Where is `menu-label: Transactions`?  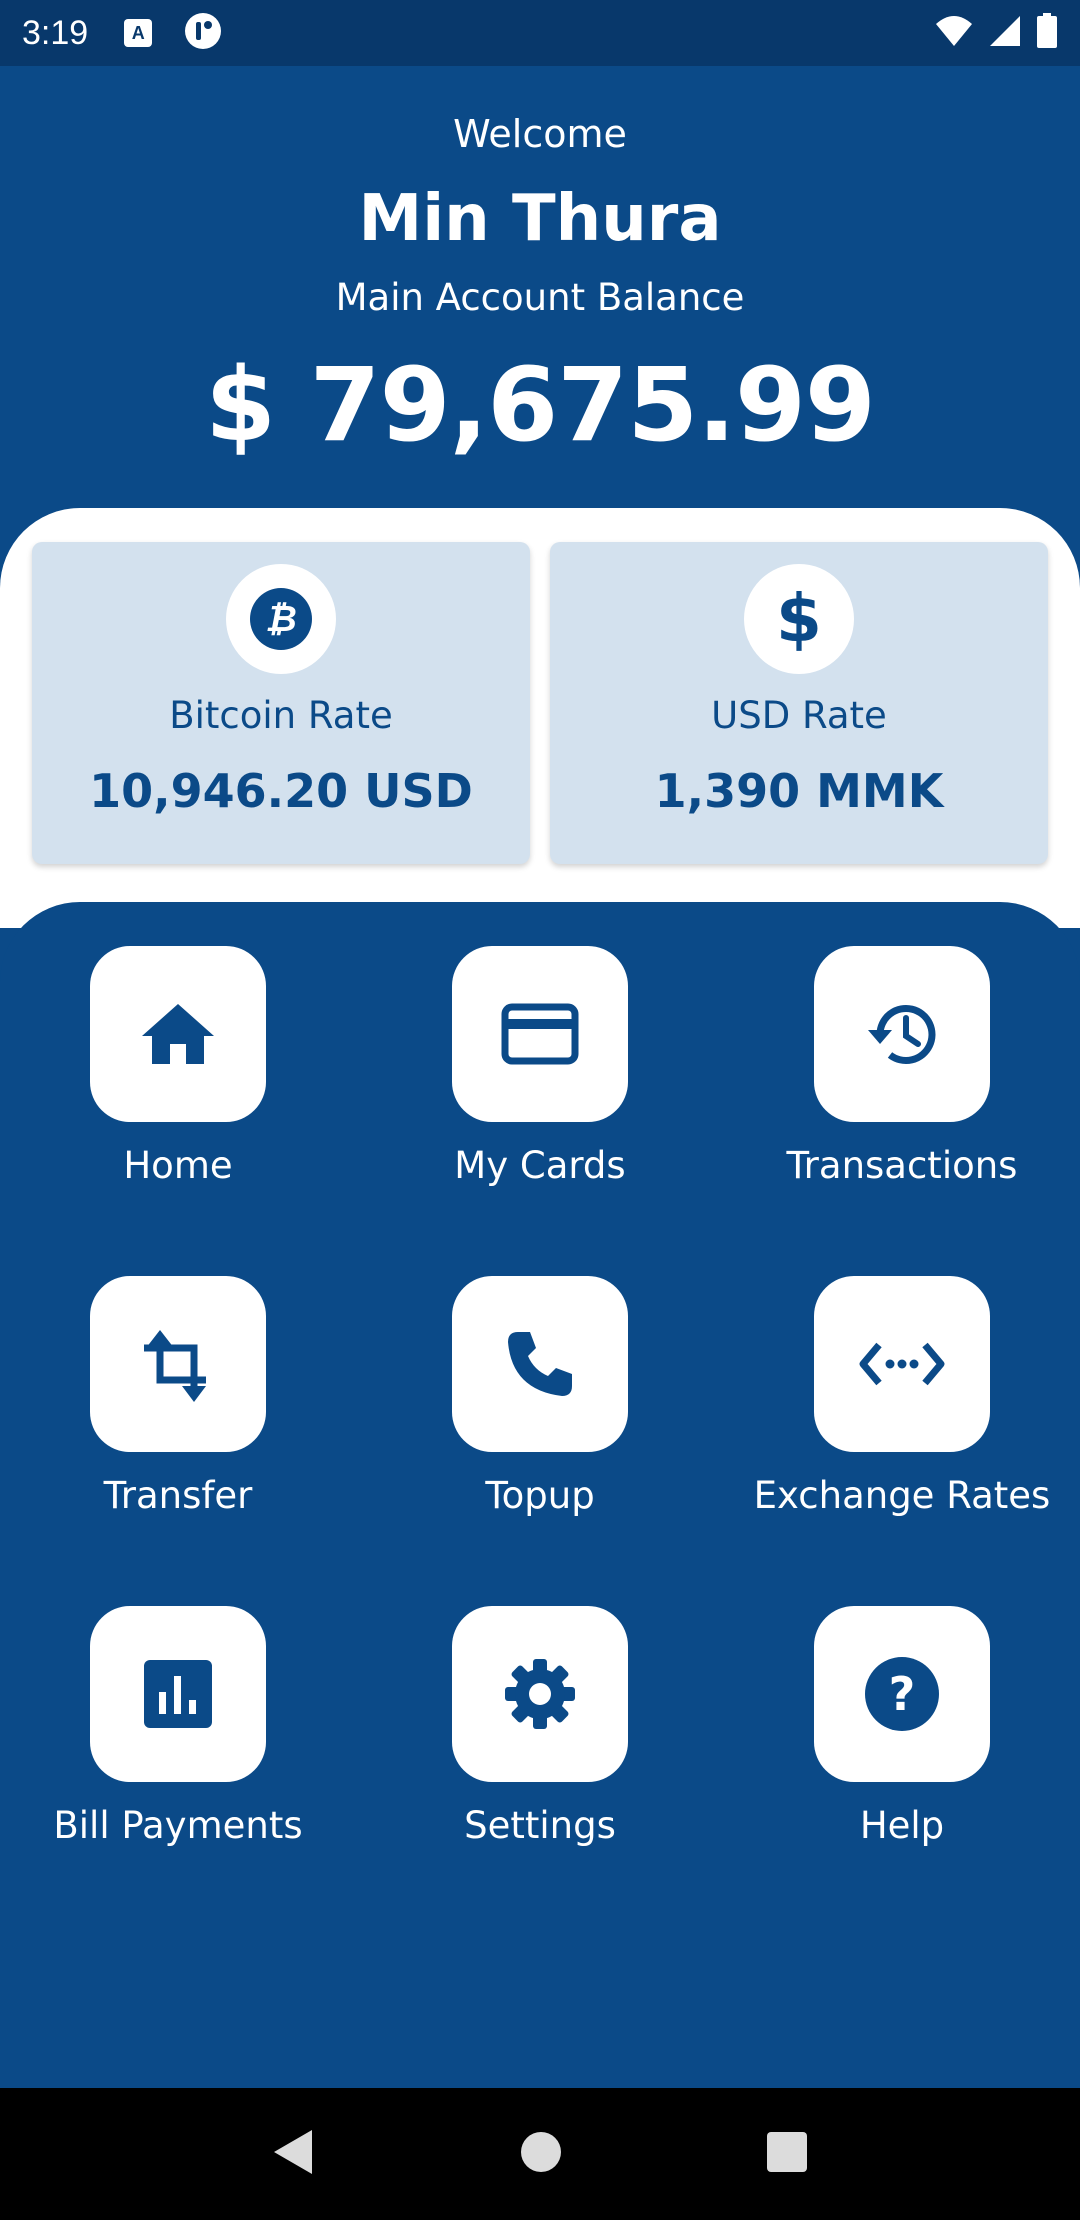 menu-label: Transactions is located at coordinates (902, 1165).